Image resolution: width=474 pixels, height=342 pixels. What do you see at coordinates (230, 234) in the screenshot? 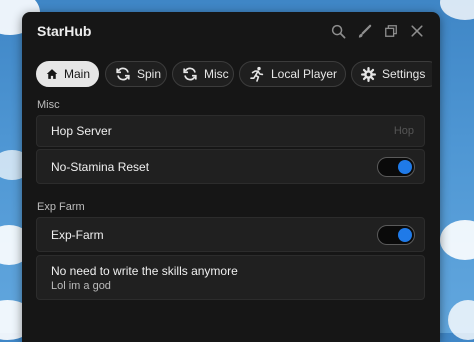
I see `exp-farm-toggle-row: Exp-Farm` at bounding box center [230, 234].